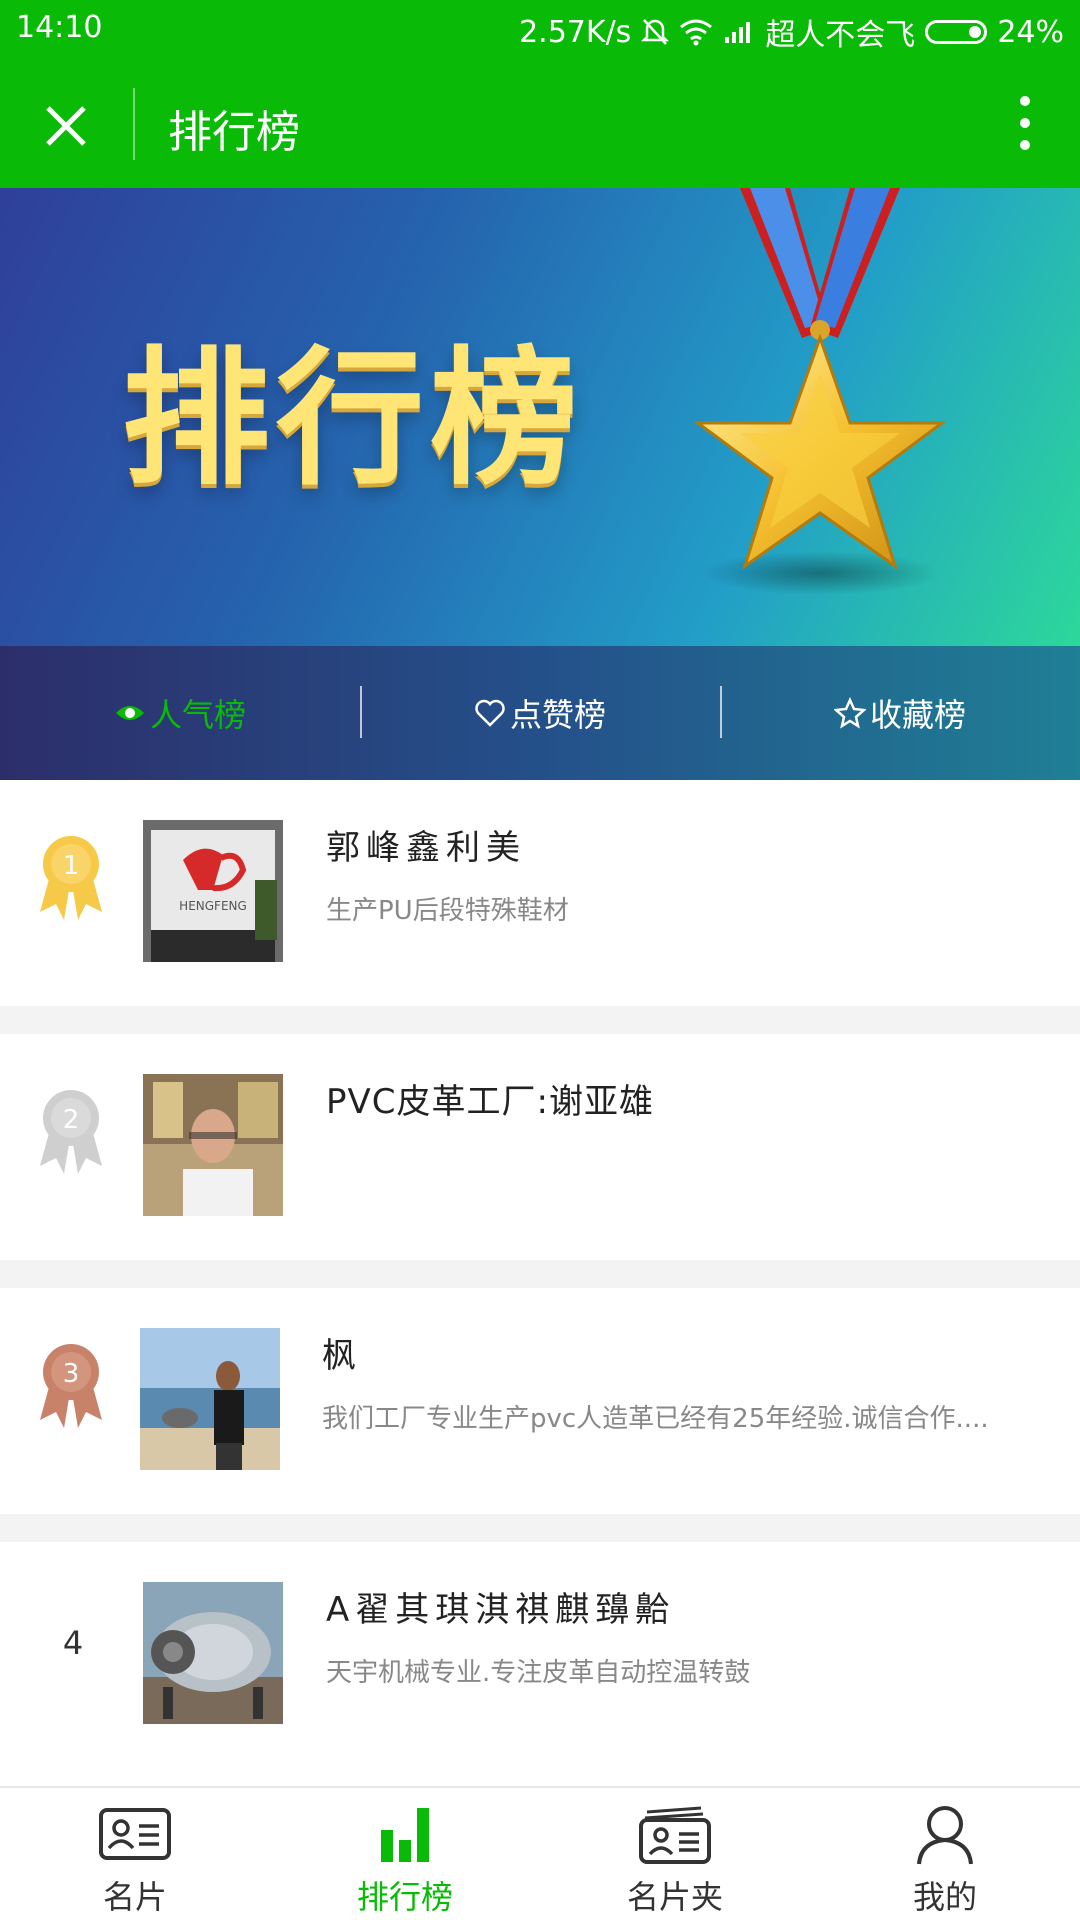  I want to click on title-bar: 排行榜, so click(540, 123).